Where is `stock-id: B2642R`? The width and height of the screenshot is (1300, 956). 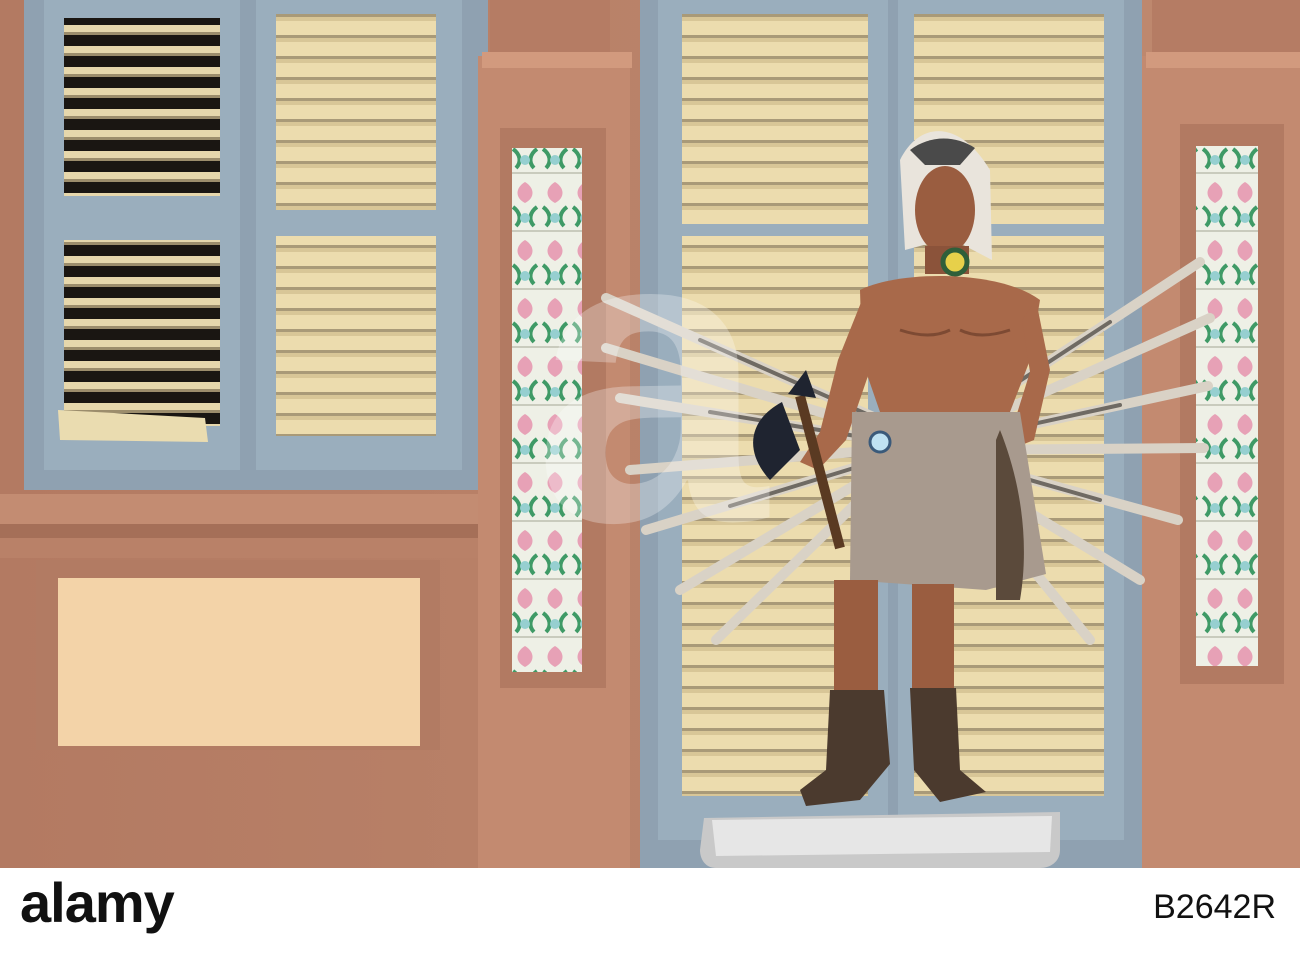 stock-id: B2642R is located at coordinates (1214, 907).